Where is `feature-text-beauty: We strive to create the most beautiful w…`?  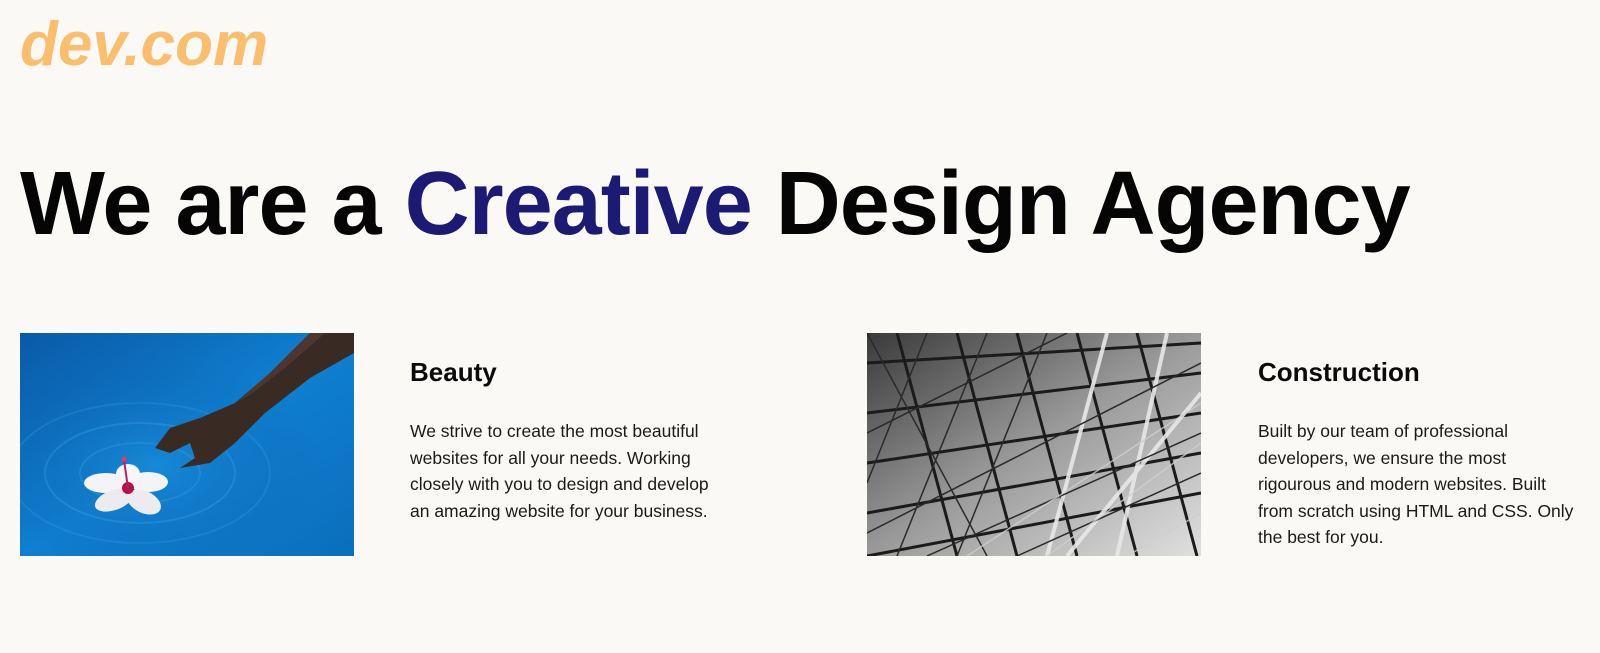
feature-text-beauty: We strive to create the most beautiful w… is located at coordinates (559, 471).